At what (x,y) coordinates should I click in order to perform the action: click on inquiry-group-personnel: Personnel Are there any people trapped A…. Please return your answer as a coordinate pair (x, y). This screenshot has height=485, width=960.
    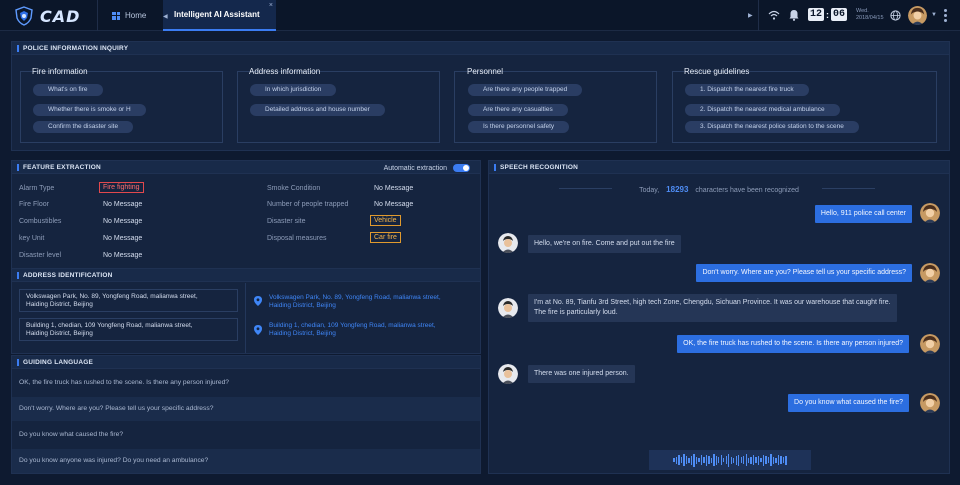
    Looking at the image, I should click on (551, 100).